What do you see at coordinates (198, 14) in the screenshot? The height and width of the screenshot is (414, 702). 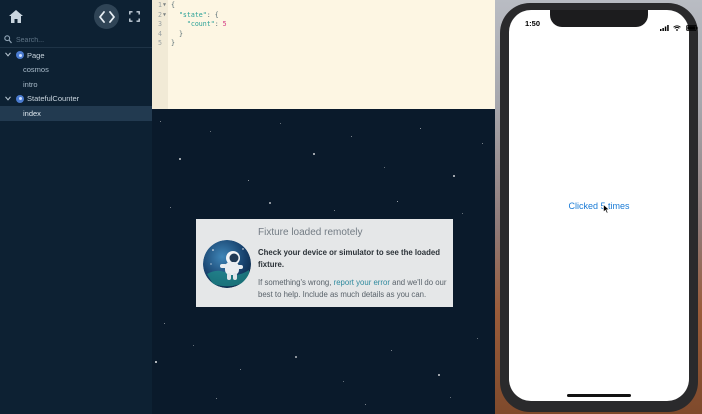 I see `code-text: "state": {` at bounding box center [198, 14].